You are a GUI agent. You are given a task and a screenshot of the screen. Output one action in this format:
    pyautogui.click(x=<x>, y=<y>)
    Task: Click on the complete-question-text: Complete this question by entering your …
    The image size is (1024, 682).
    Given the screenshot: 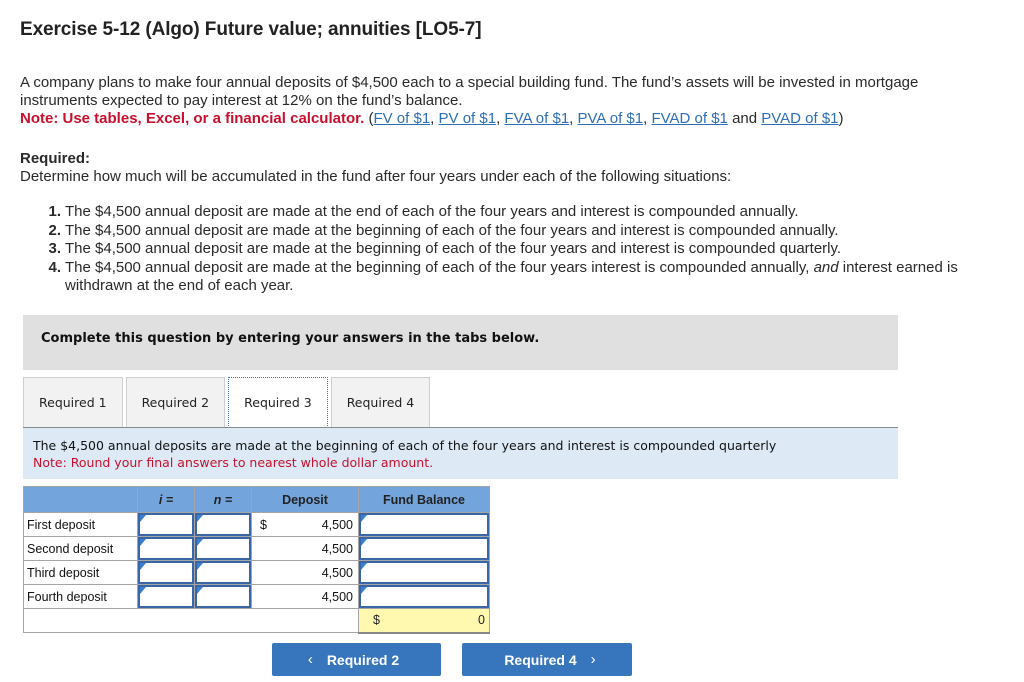 What is the action you would take?
    pyautogui.click(x=290, y=338)
    